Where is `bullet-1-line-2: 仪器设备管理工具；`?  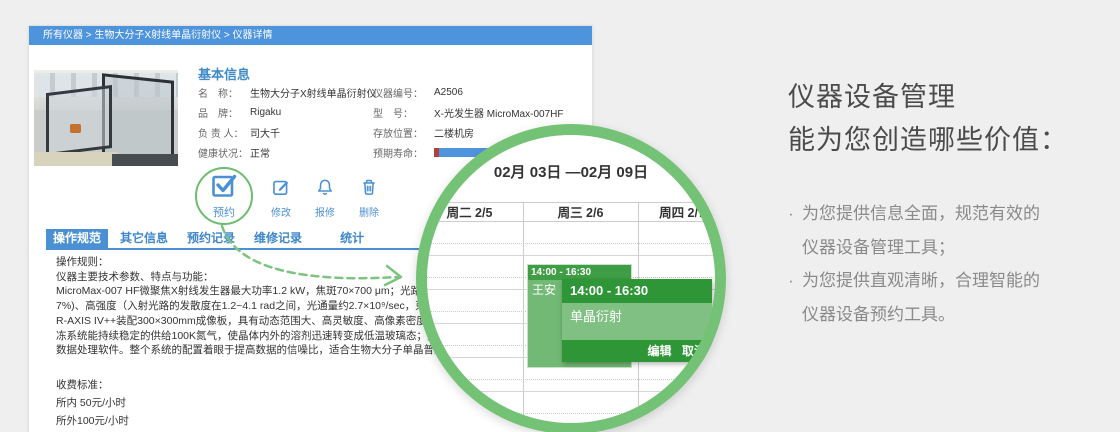
bullet-1-line-2: 仪器设备管理工具； is located at coordinates (878, 247).